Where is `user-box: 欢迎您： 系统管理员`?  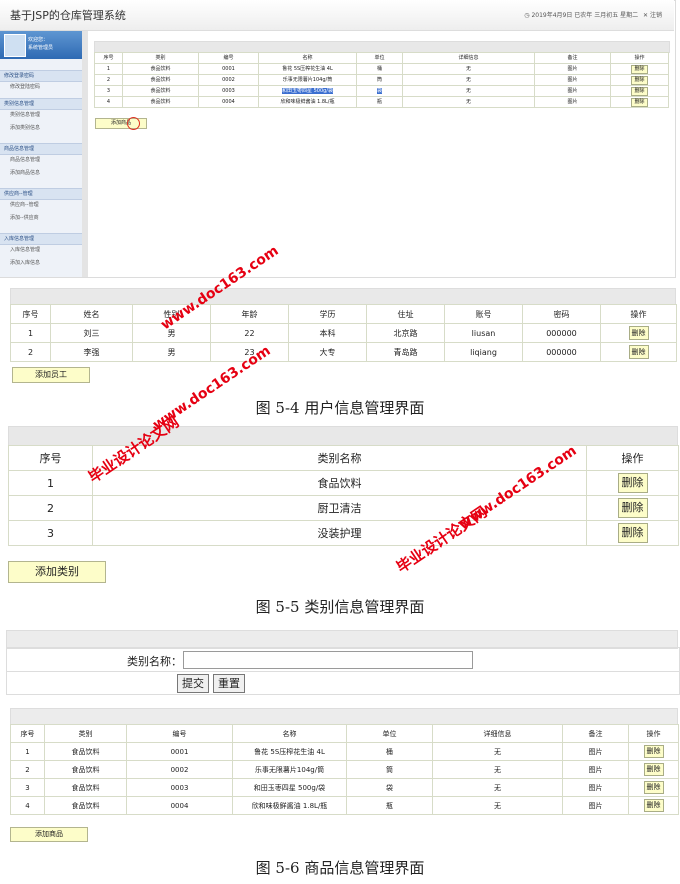
user-box: 欢迎您： 系统管理员 is located at coordinates (41, 45).